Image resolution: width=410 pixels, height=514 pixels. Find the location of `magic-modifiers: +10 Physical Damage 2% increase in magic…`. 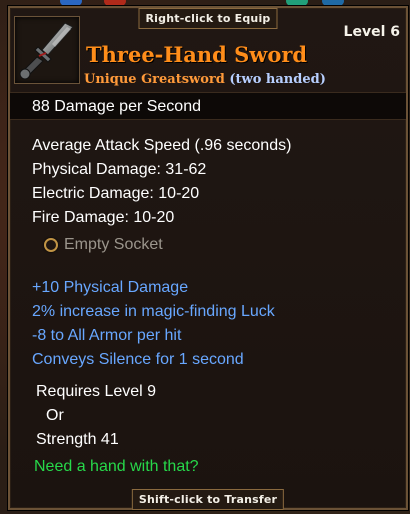

magic-modifiers: +10 Physical Damage 2% increase in magic… is located at coordinates (153, 324).